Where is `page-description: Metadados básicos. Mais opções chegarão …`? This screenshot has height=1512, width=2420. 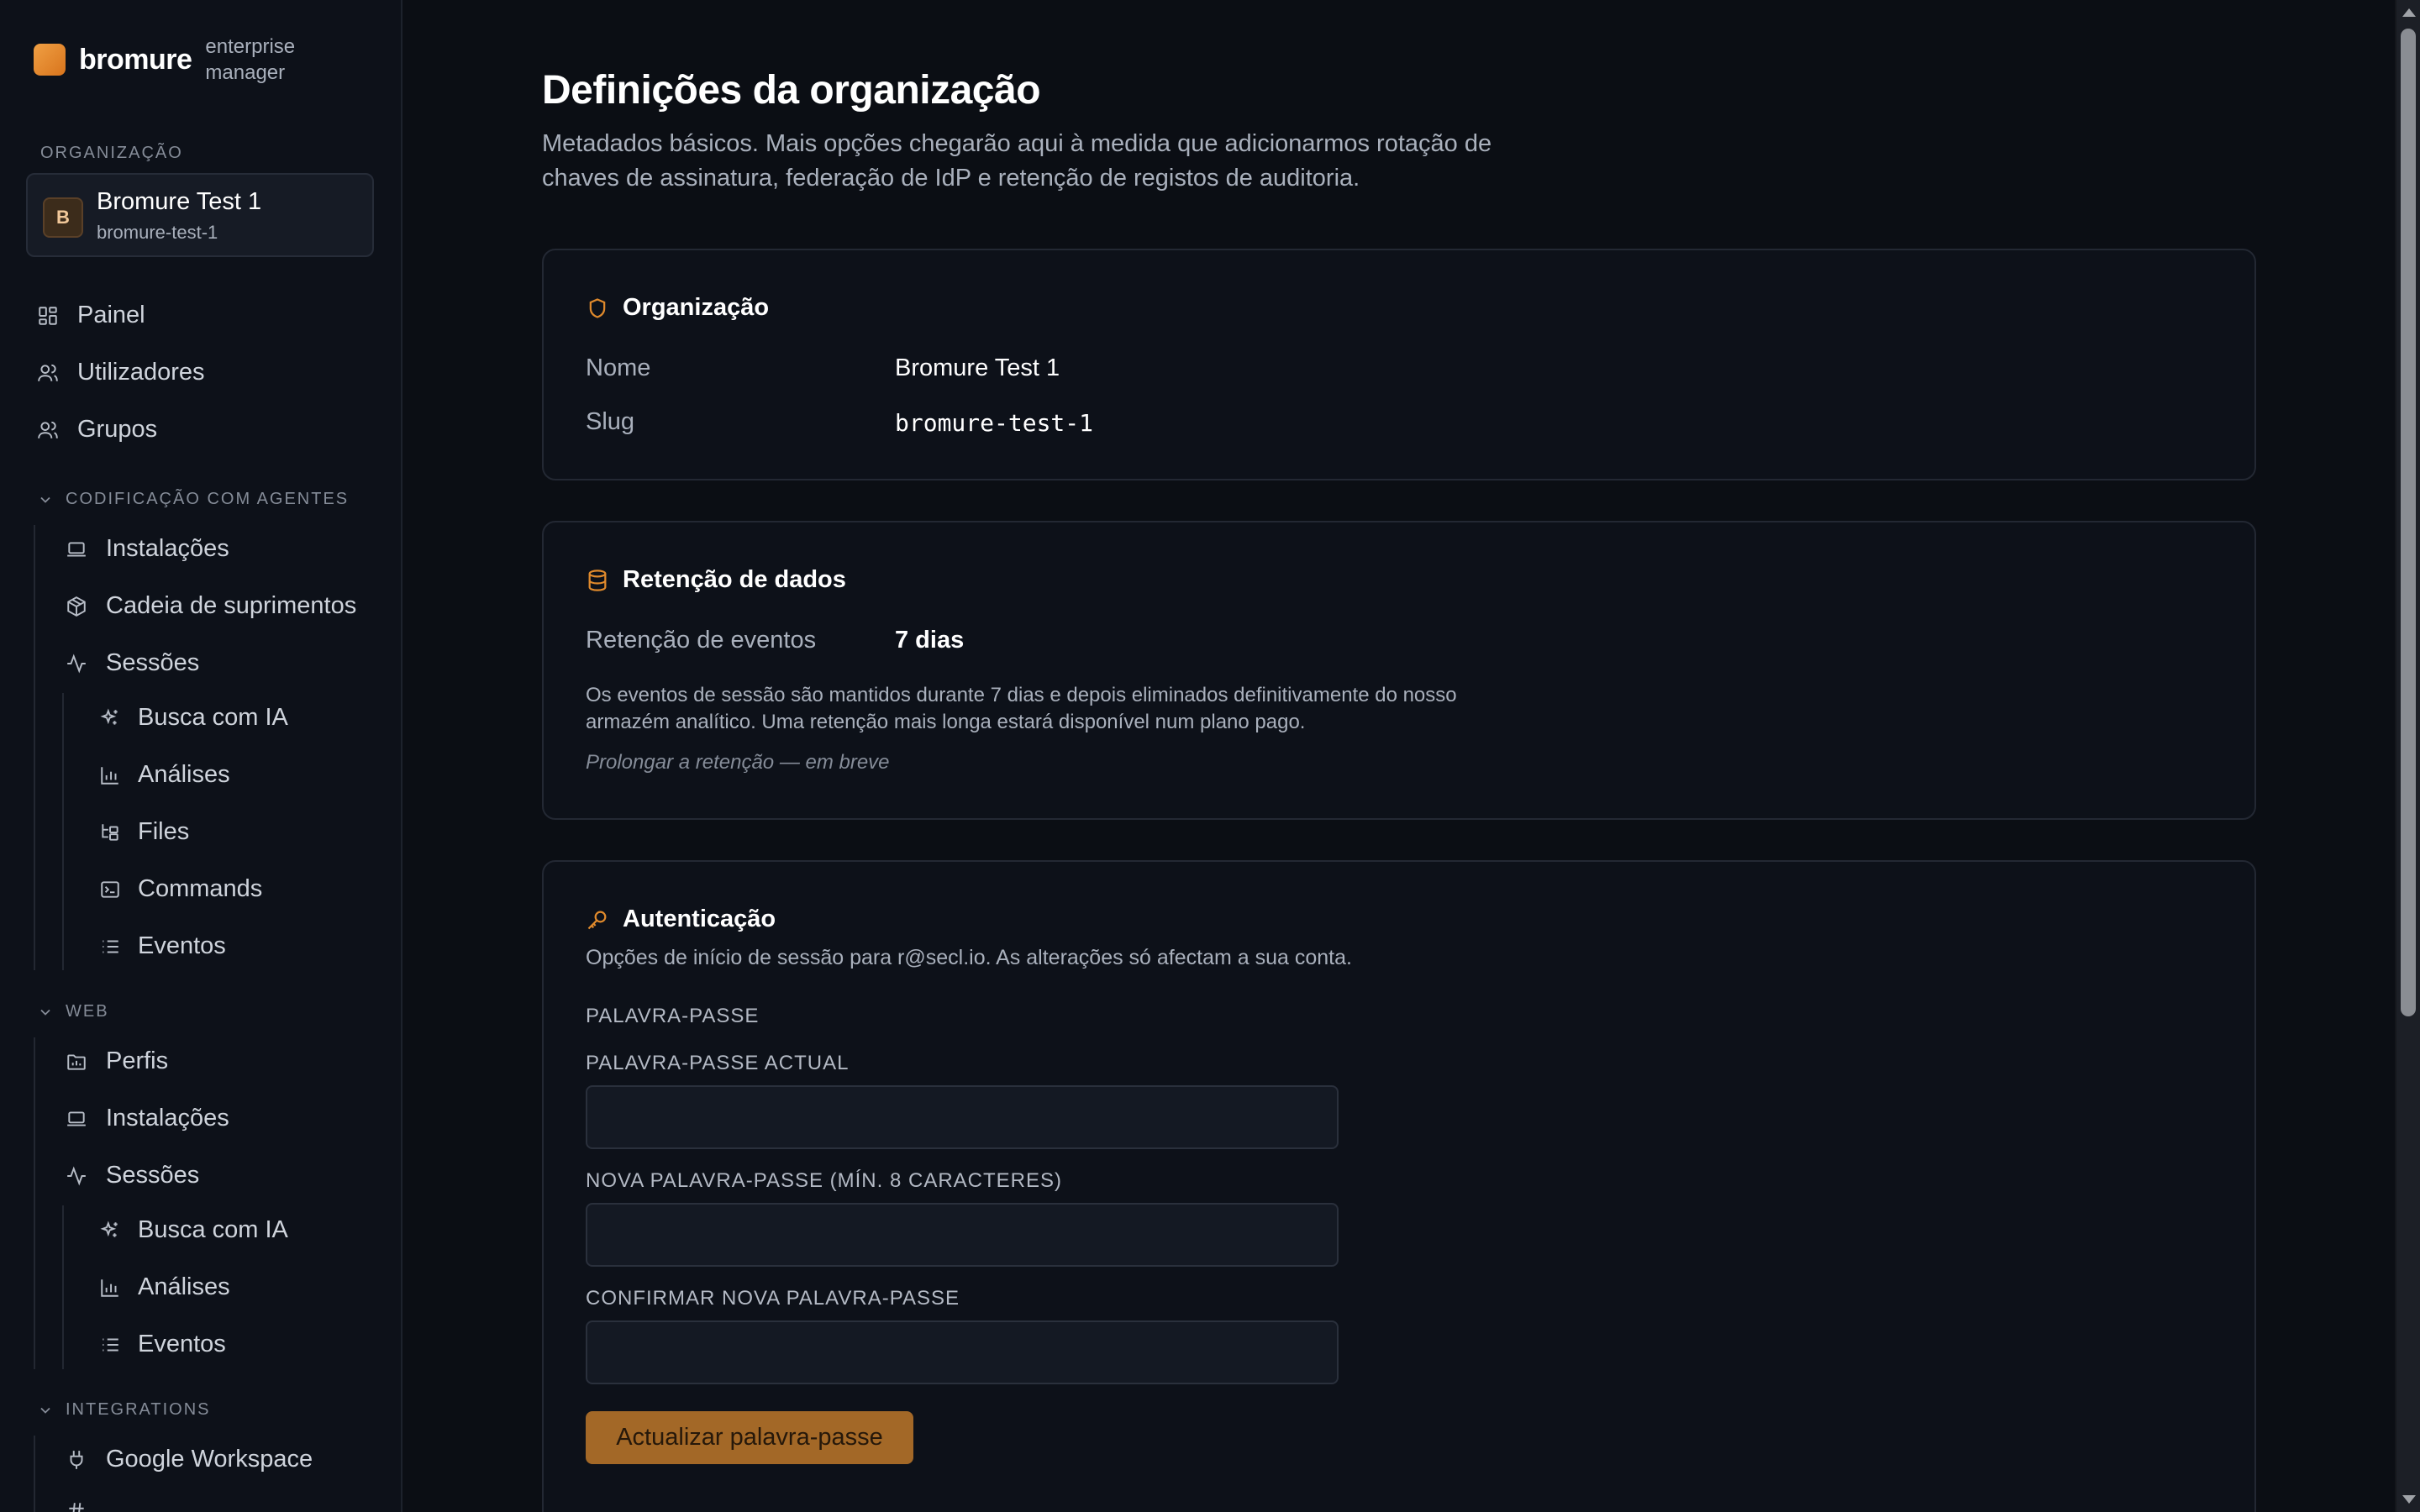 page-description: Metadados básicos. Mais opções chegarão … is located at coordinates (1017, 161).